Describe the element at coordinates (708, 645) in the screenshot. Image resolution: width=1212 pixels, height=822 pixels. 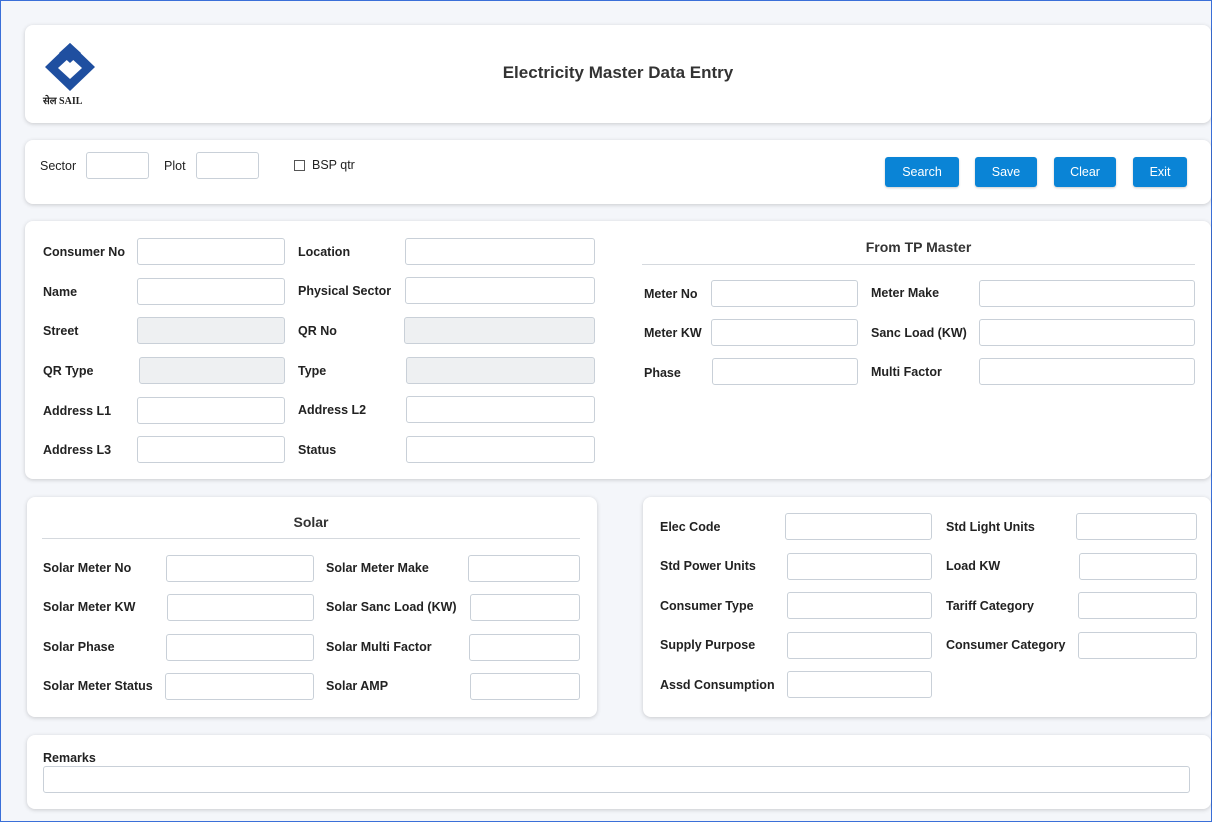
I see `supply-purpose-label: Supply Purpose` at that location.